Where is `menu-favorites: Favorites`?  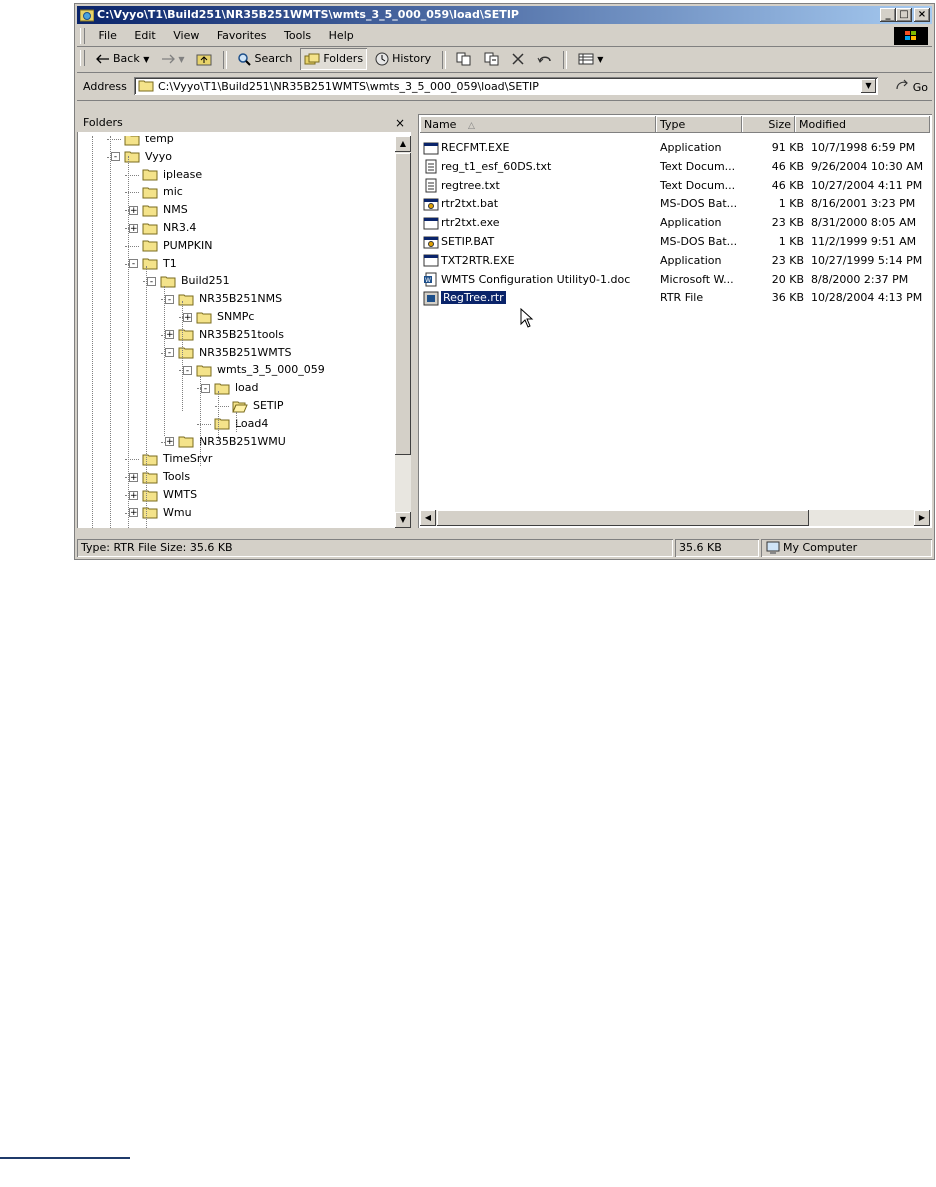
menu-favorites: Favorites is located at coordinates (242, 35).